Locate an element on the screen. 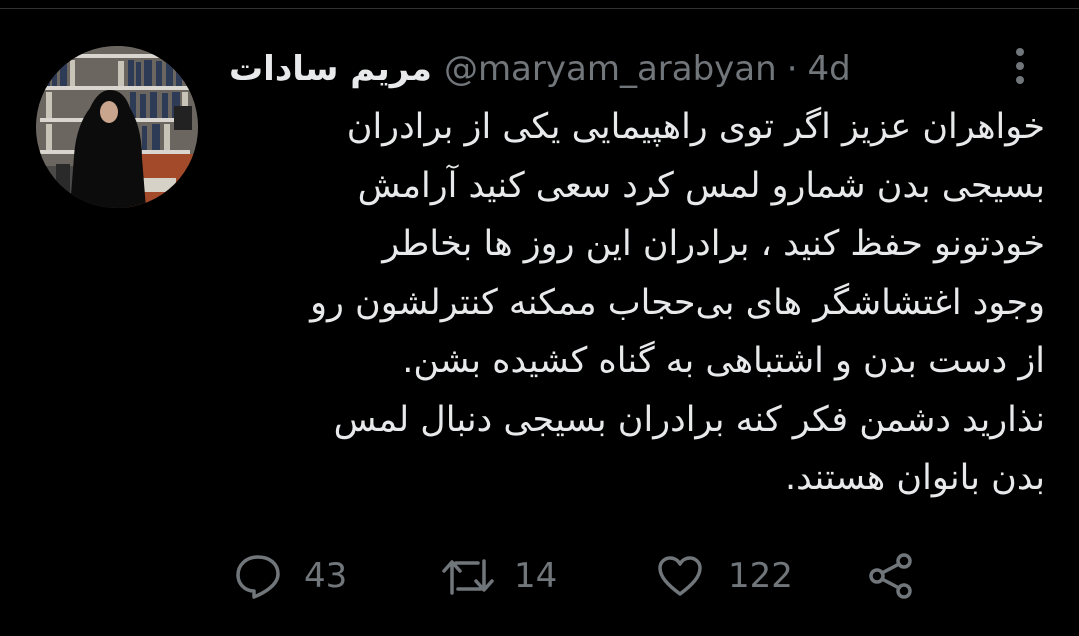 The height and width of the screenshot is (636, 1079). retweet-count: 14 is located at coordinates (536, 576).